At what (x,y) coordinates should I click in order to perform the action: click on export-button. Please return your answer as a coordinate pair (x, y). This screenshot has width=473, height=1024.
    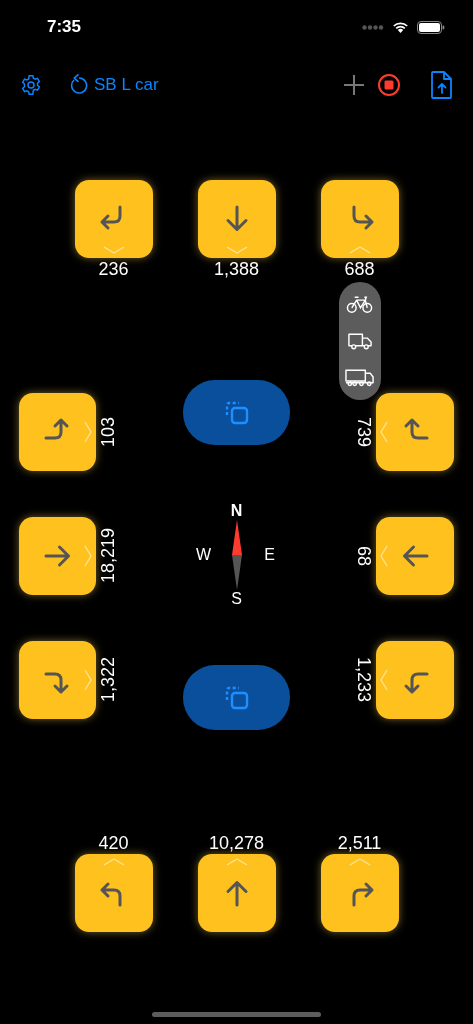
    Looking at the image, I should click on (442, 85).